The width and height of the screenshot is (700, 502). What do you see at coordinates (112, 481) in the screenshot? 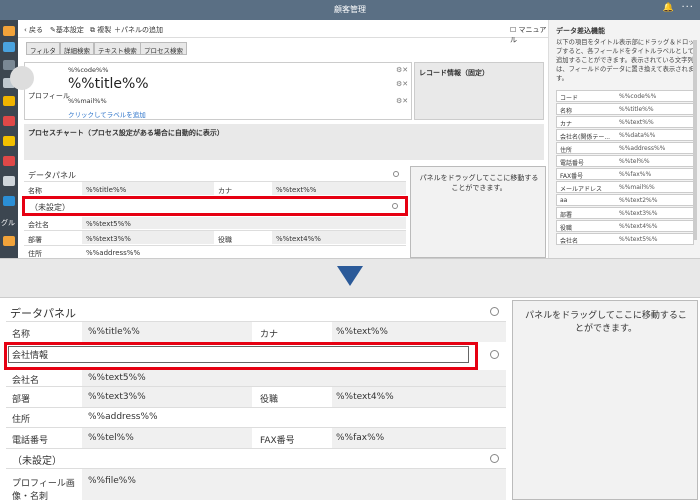
I see `file-value: %%file%%` at bounding box center [112, 481].